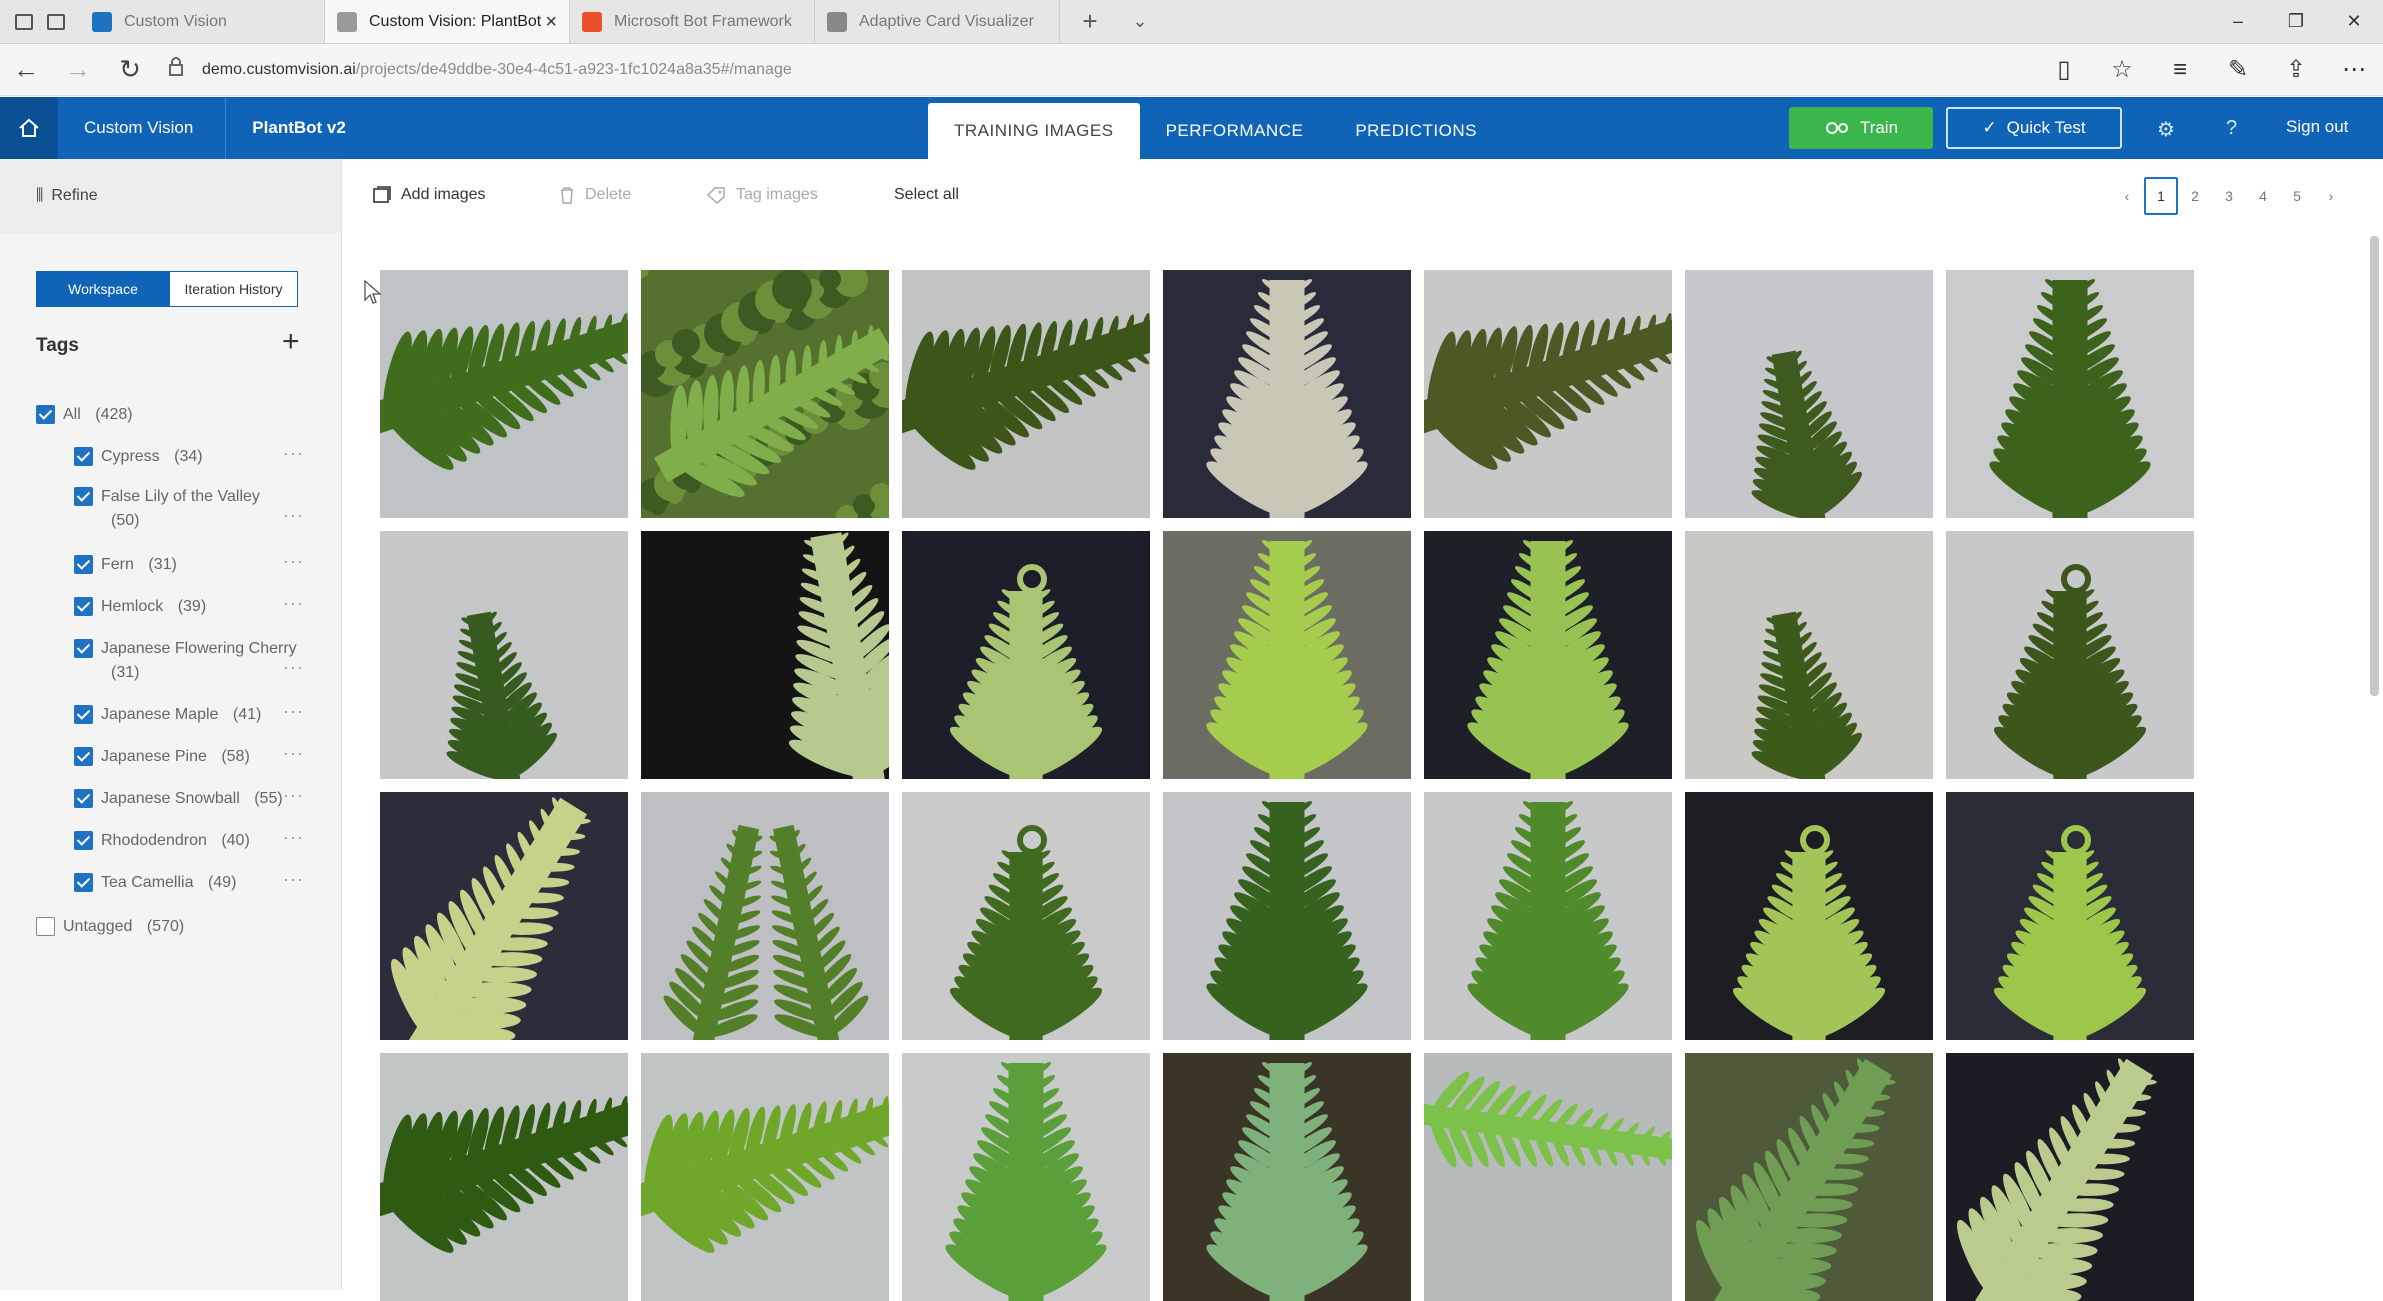 Image resolution: width=2383 pixels, height=1301 pixels. What do you see at coordinates (2161, 196) in the screenshot?
I see `pager-page: 1` at bounding box center [2161, 196].